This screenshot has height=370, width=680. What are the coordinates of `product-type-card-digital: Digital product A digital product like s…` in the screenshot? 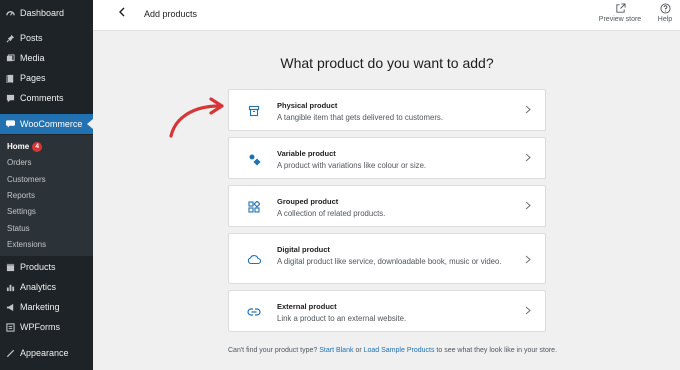 It's located at (387, 258).